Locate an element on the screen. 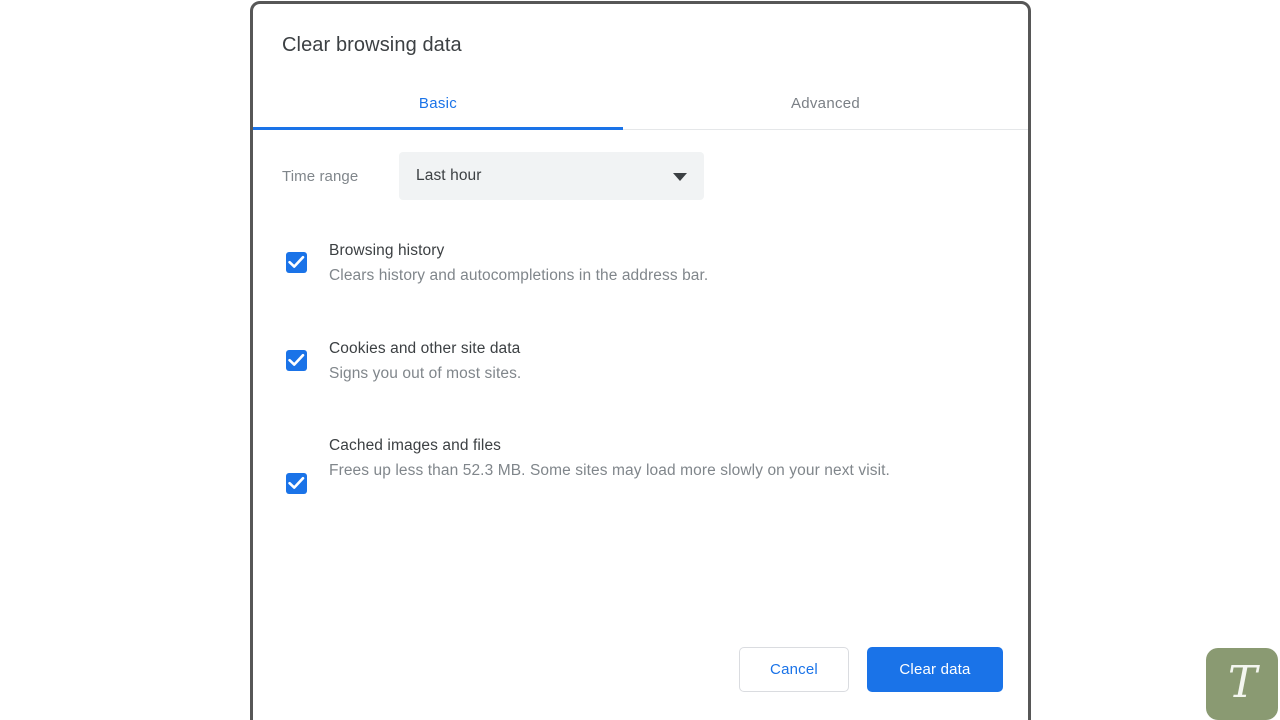  checkbox-cached-images-and-files is located at coordinates (296, 483).